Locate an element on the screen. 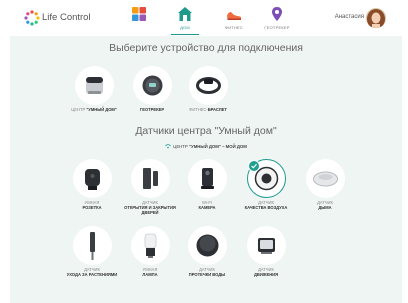  sensor-caption: ОТКРЫТИЯ И ЗАКРЫТИЯ ДВЕРЕЙ is located at coordinates (150, 210).